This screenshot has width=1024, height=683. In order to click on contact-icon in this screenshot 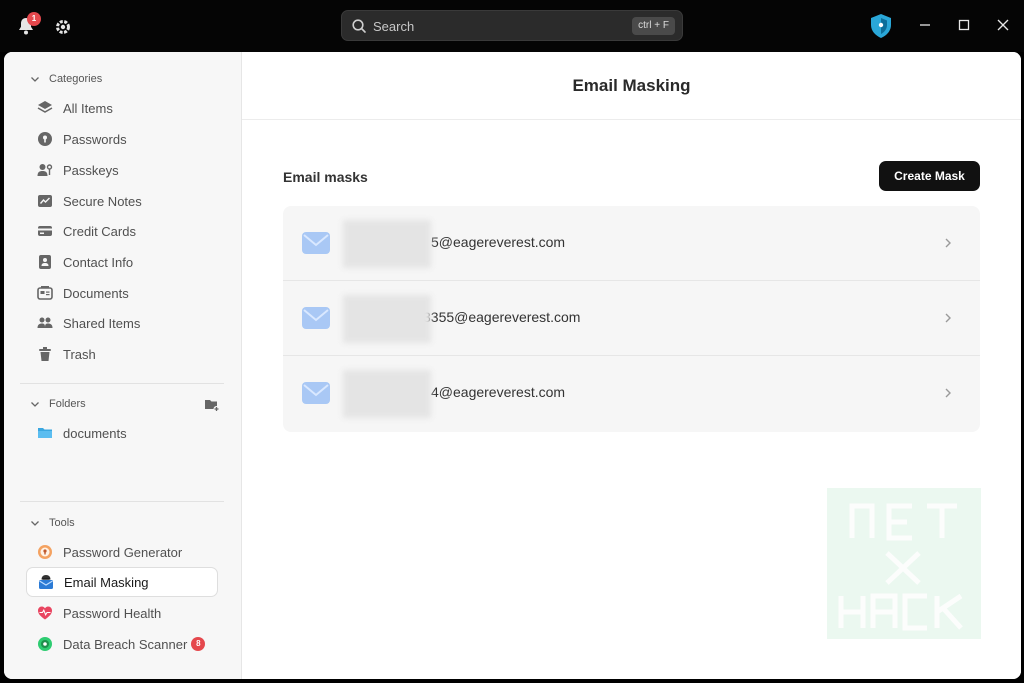, I will do `click(45, 262)`.